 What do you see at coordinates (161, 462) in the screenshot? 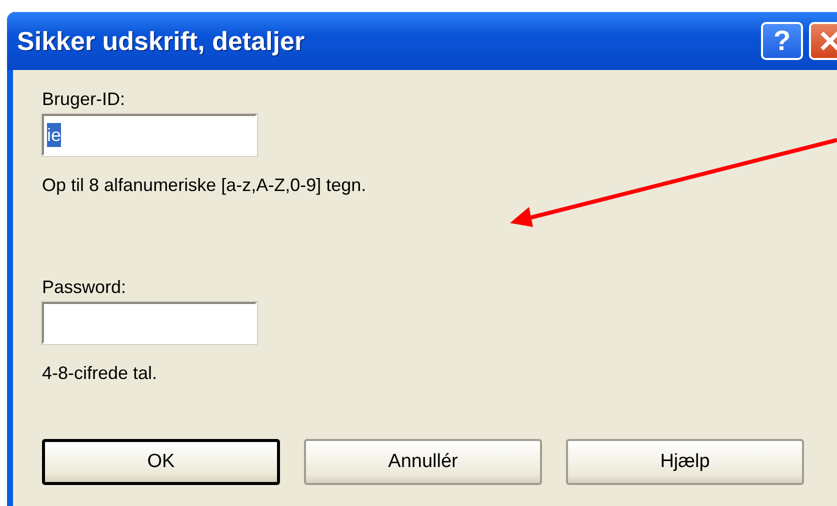
I see `dialog-button: OK` at bounding box center [161, 462].